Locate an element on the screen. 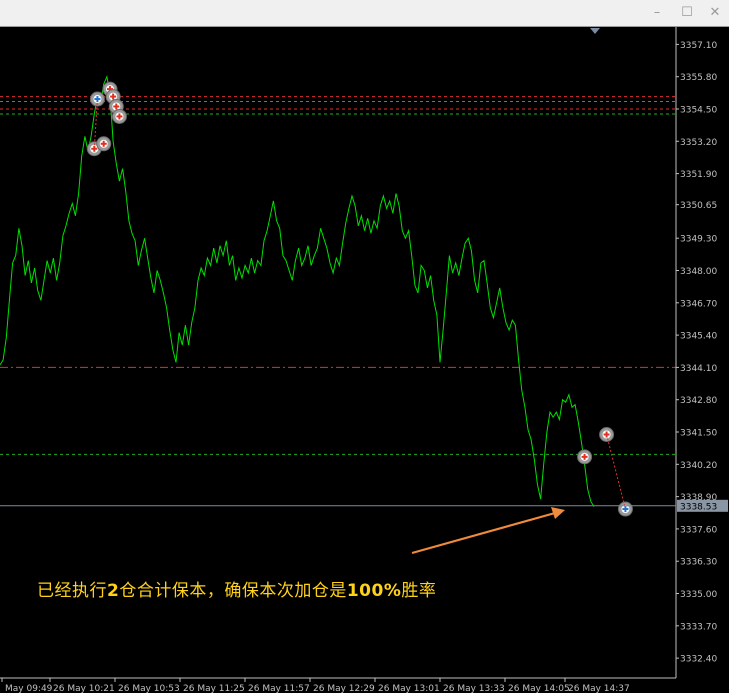 The width and height of the screenshot is (729, 693). annotation-num-2: 100% is located at coordinates (374, 591).